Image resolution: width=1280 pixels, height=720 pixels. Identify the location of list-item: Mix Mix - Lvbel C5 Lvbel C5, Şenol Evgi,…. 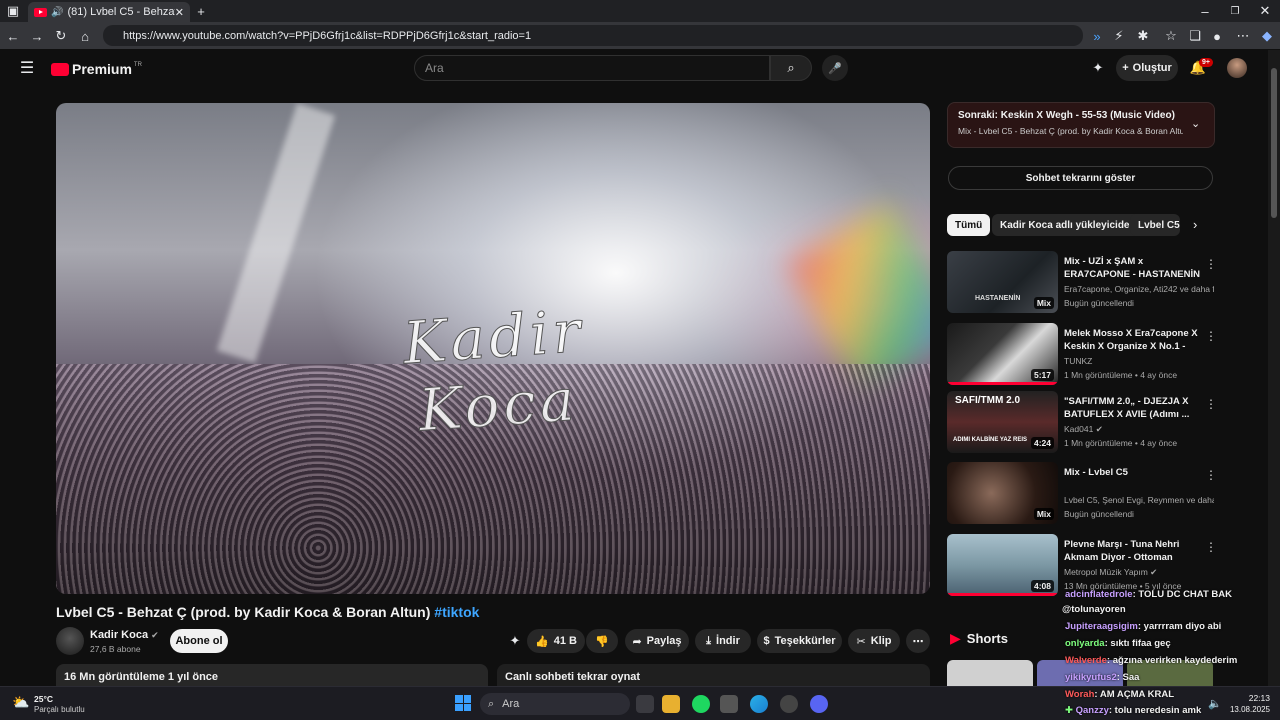
(1082, 494).